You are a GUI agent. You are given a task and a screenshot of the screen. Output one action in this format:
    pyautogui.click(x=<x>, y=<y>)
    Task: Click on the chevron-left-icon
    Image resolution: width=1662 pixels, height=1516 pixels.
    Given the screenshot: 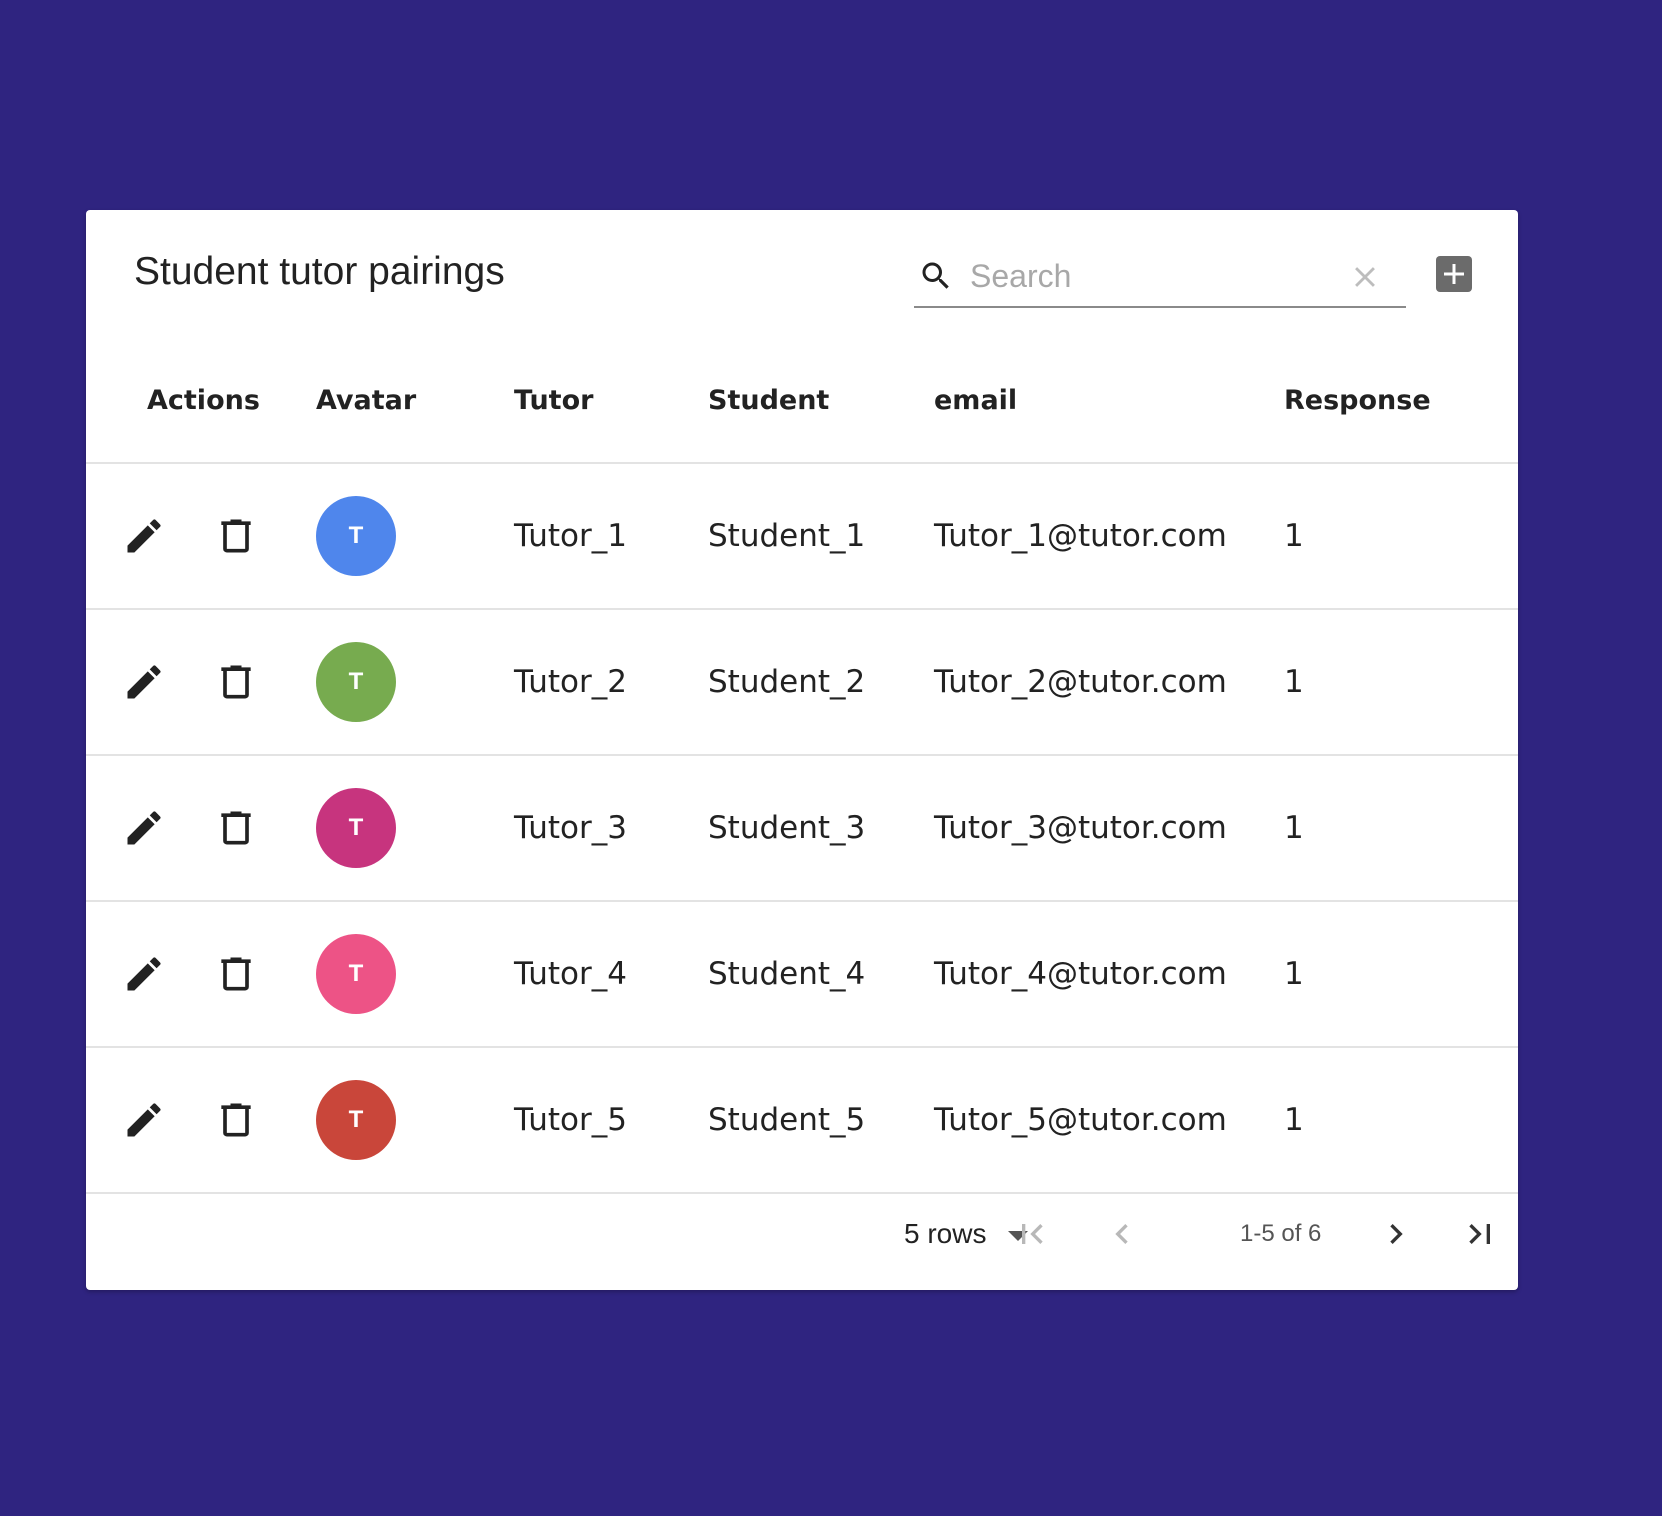 What is the action you would take?
    pyautogui.click(x=1122, y=1234)
    